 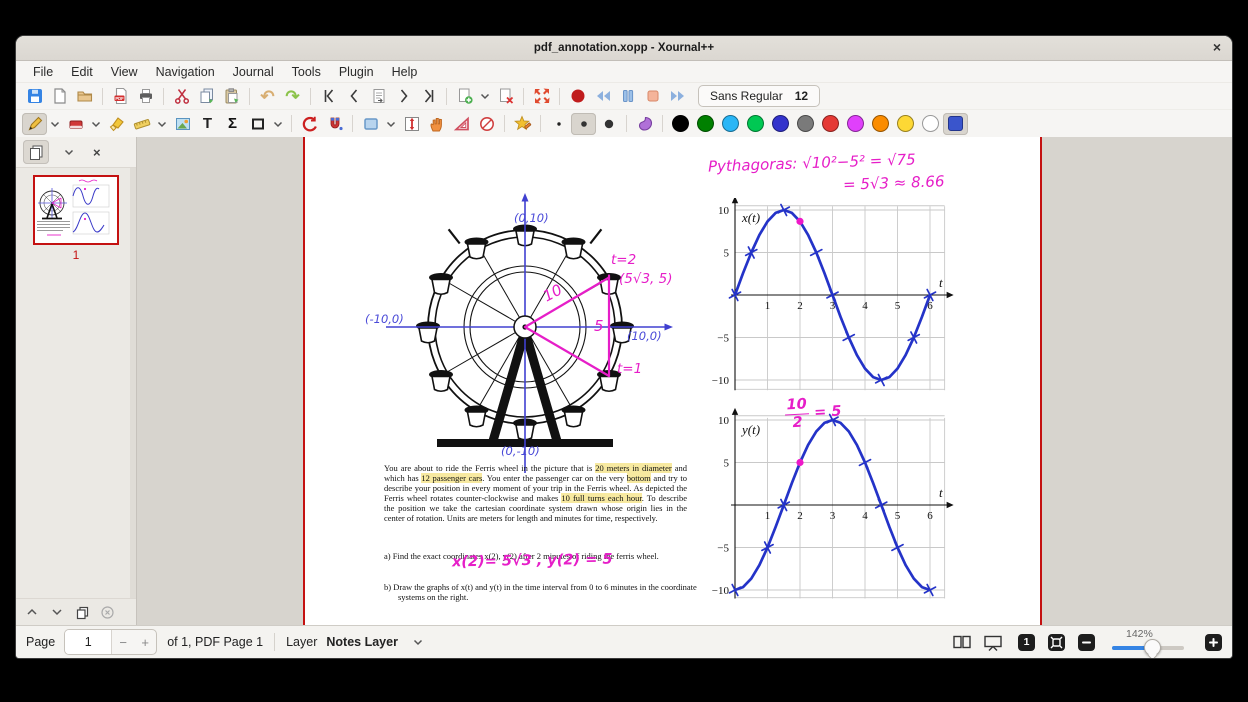 What do you see at coordinates (627, 96) in the screenshot?
I see `audio-pause-button` at bounding box center [627, 96].